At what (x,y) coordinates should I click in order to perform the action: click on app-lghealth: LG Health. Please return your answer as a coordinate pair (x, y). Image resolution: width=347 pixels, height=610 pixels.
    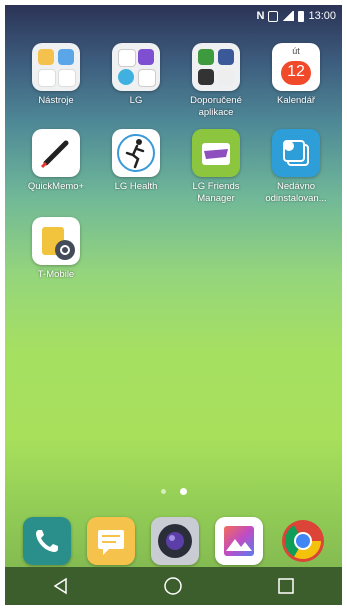
    Looking at the image, I should click on (136, 161).